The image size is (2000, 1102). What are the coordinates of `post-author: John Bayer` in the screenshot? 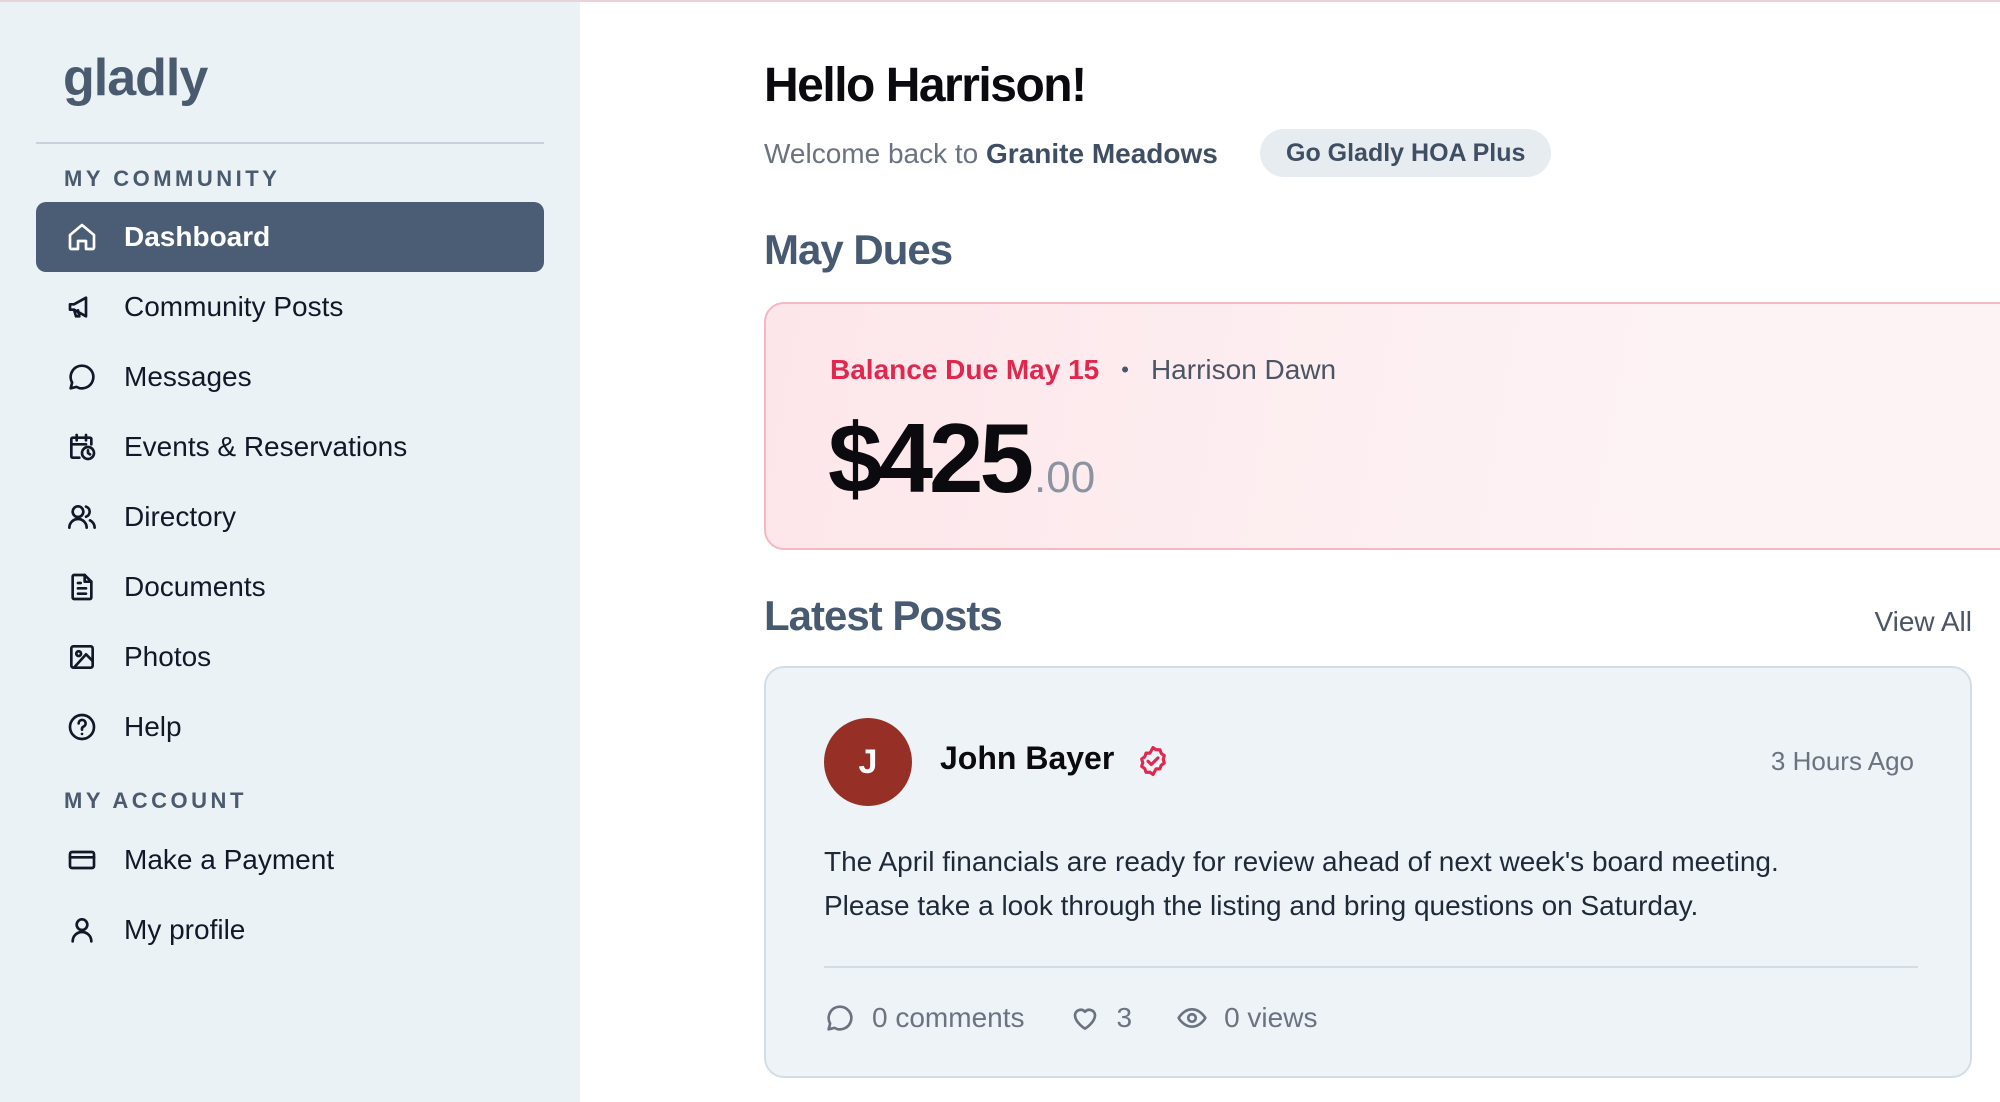 It's located at (1027, 758).